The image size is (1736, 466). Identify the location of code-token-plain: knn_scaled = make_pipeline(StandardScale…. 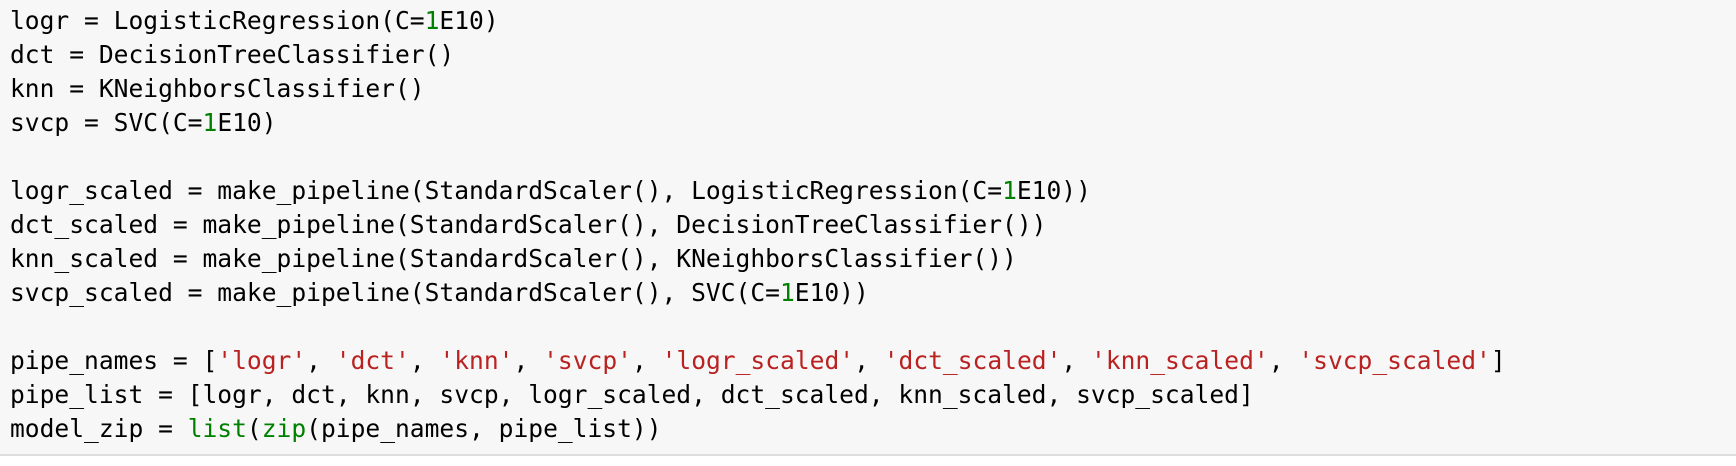
(513, 258).